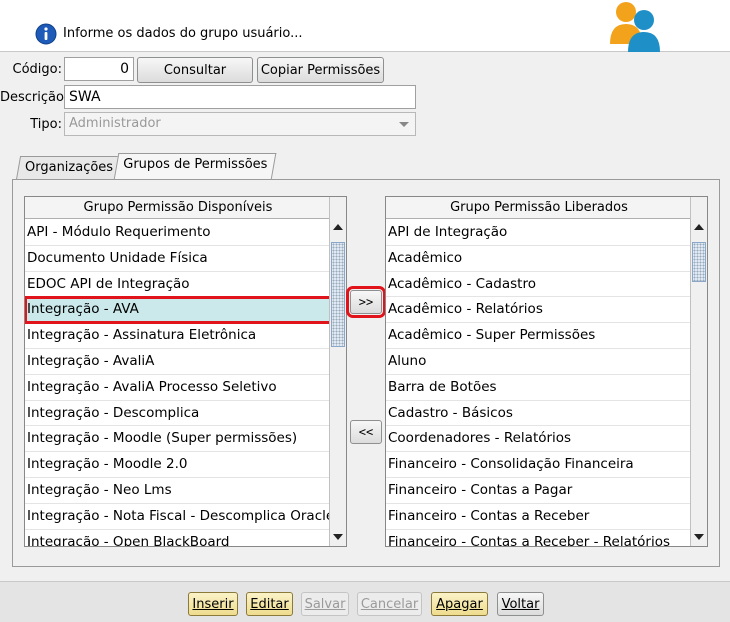 The height and width of the screenshot is (622, 730). I want to click on granted-list-item: Coordenadores - Relatórios, so click(539, 439).